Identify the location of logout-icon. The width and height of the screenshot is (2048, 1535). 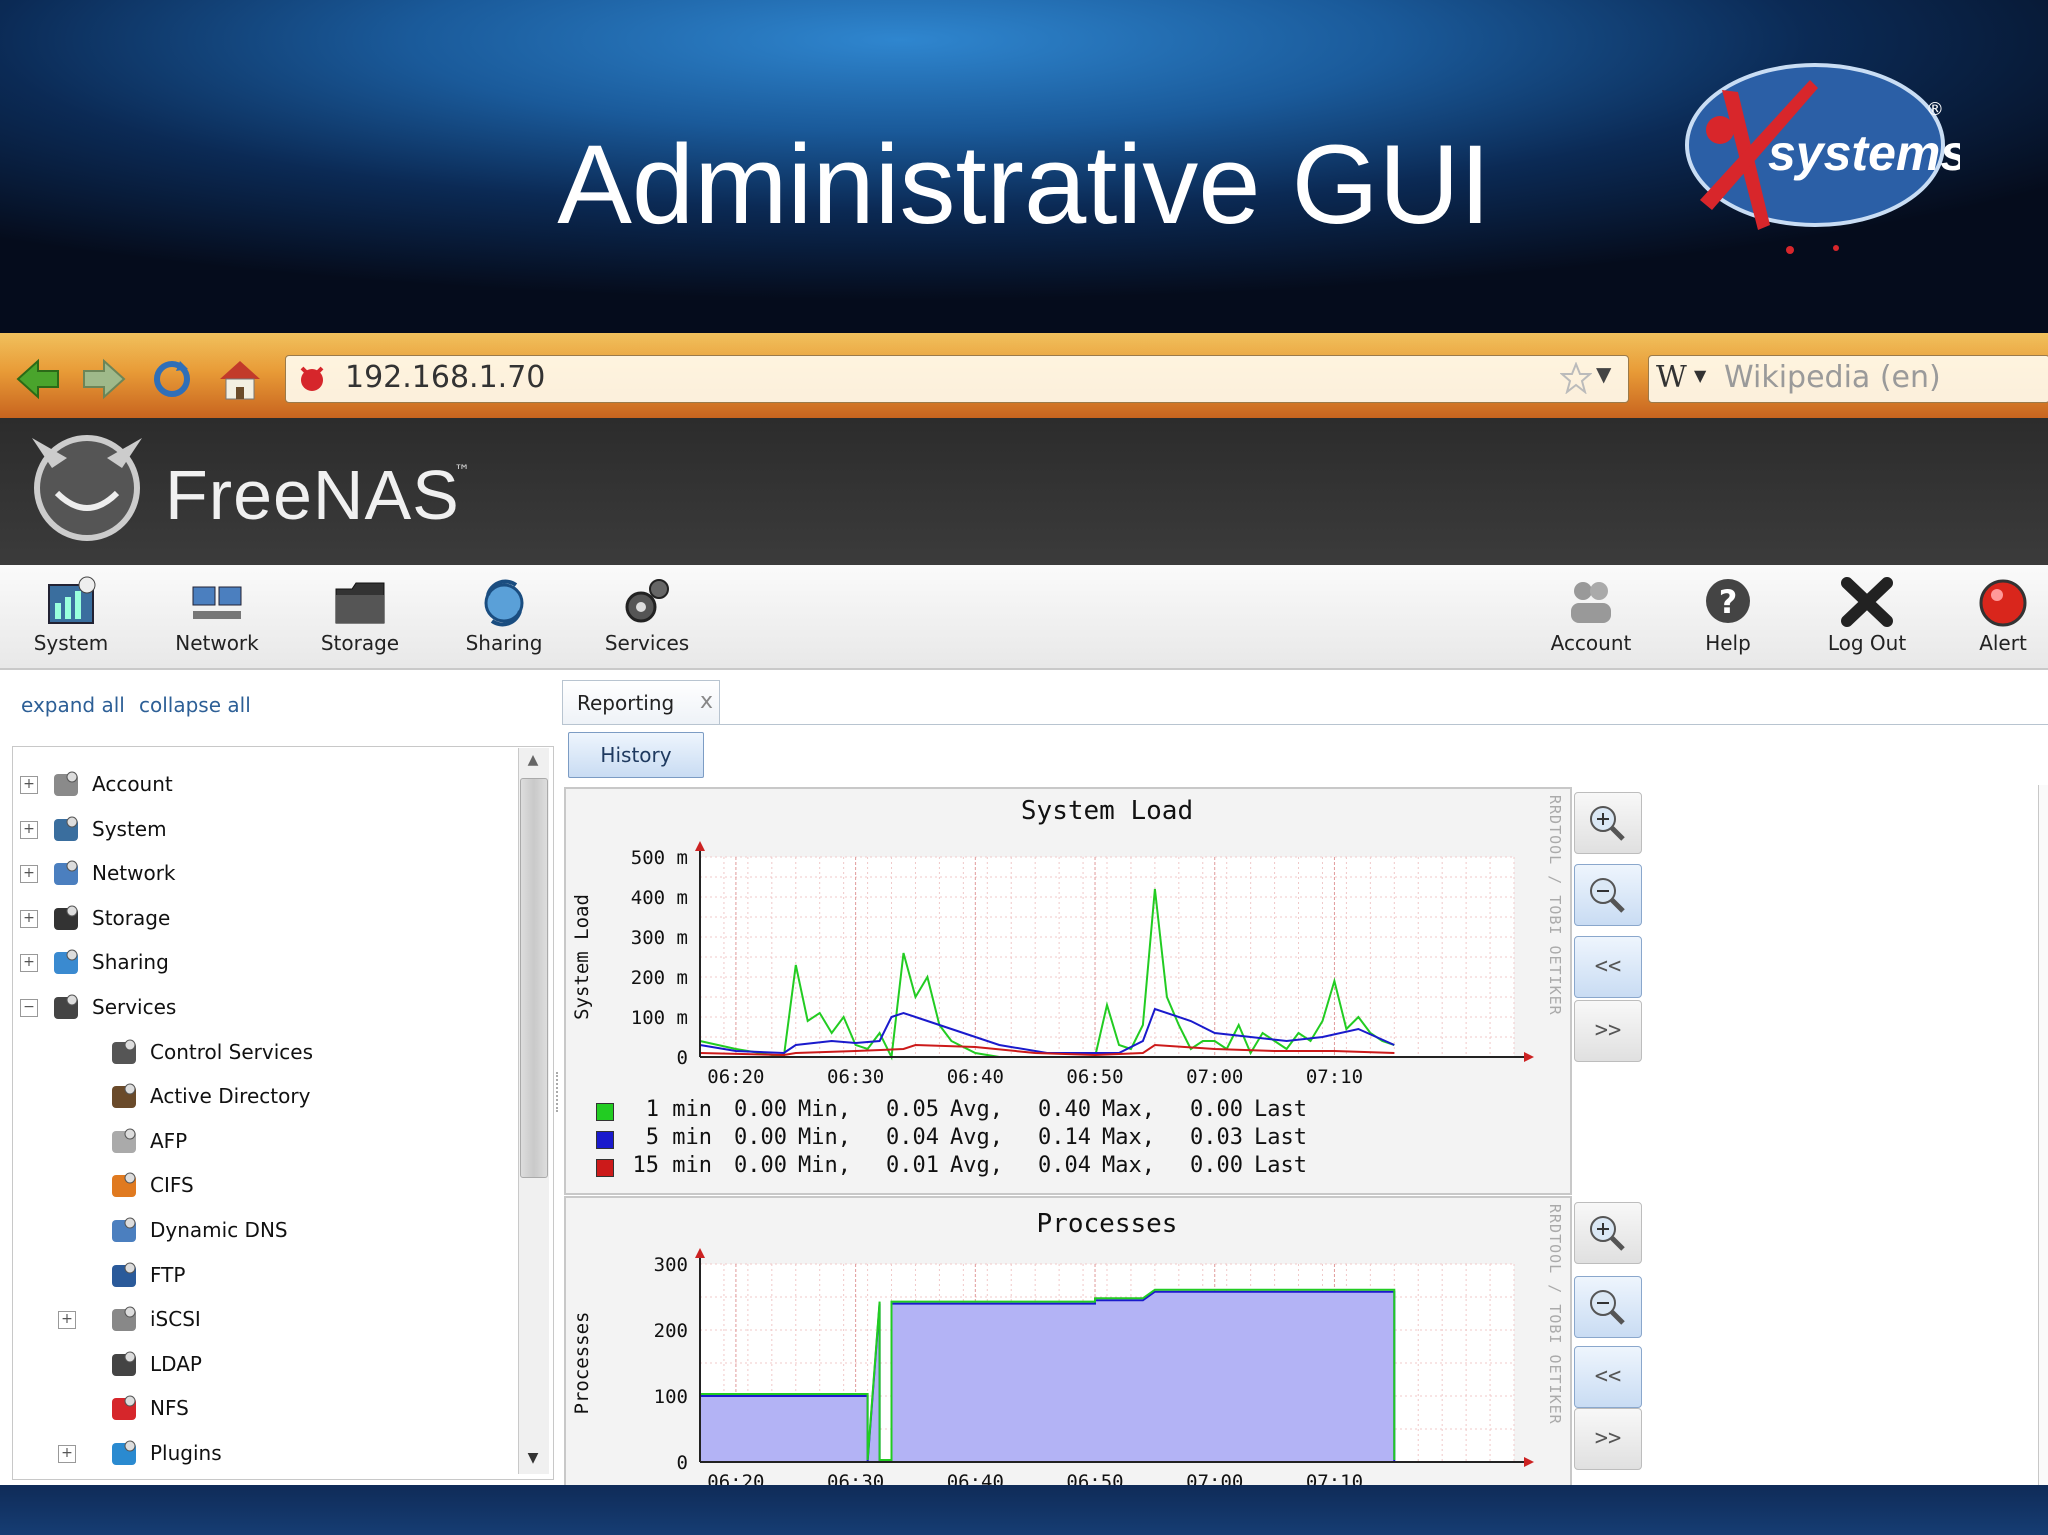
(1867, 602).